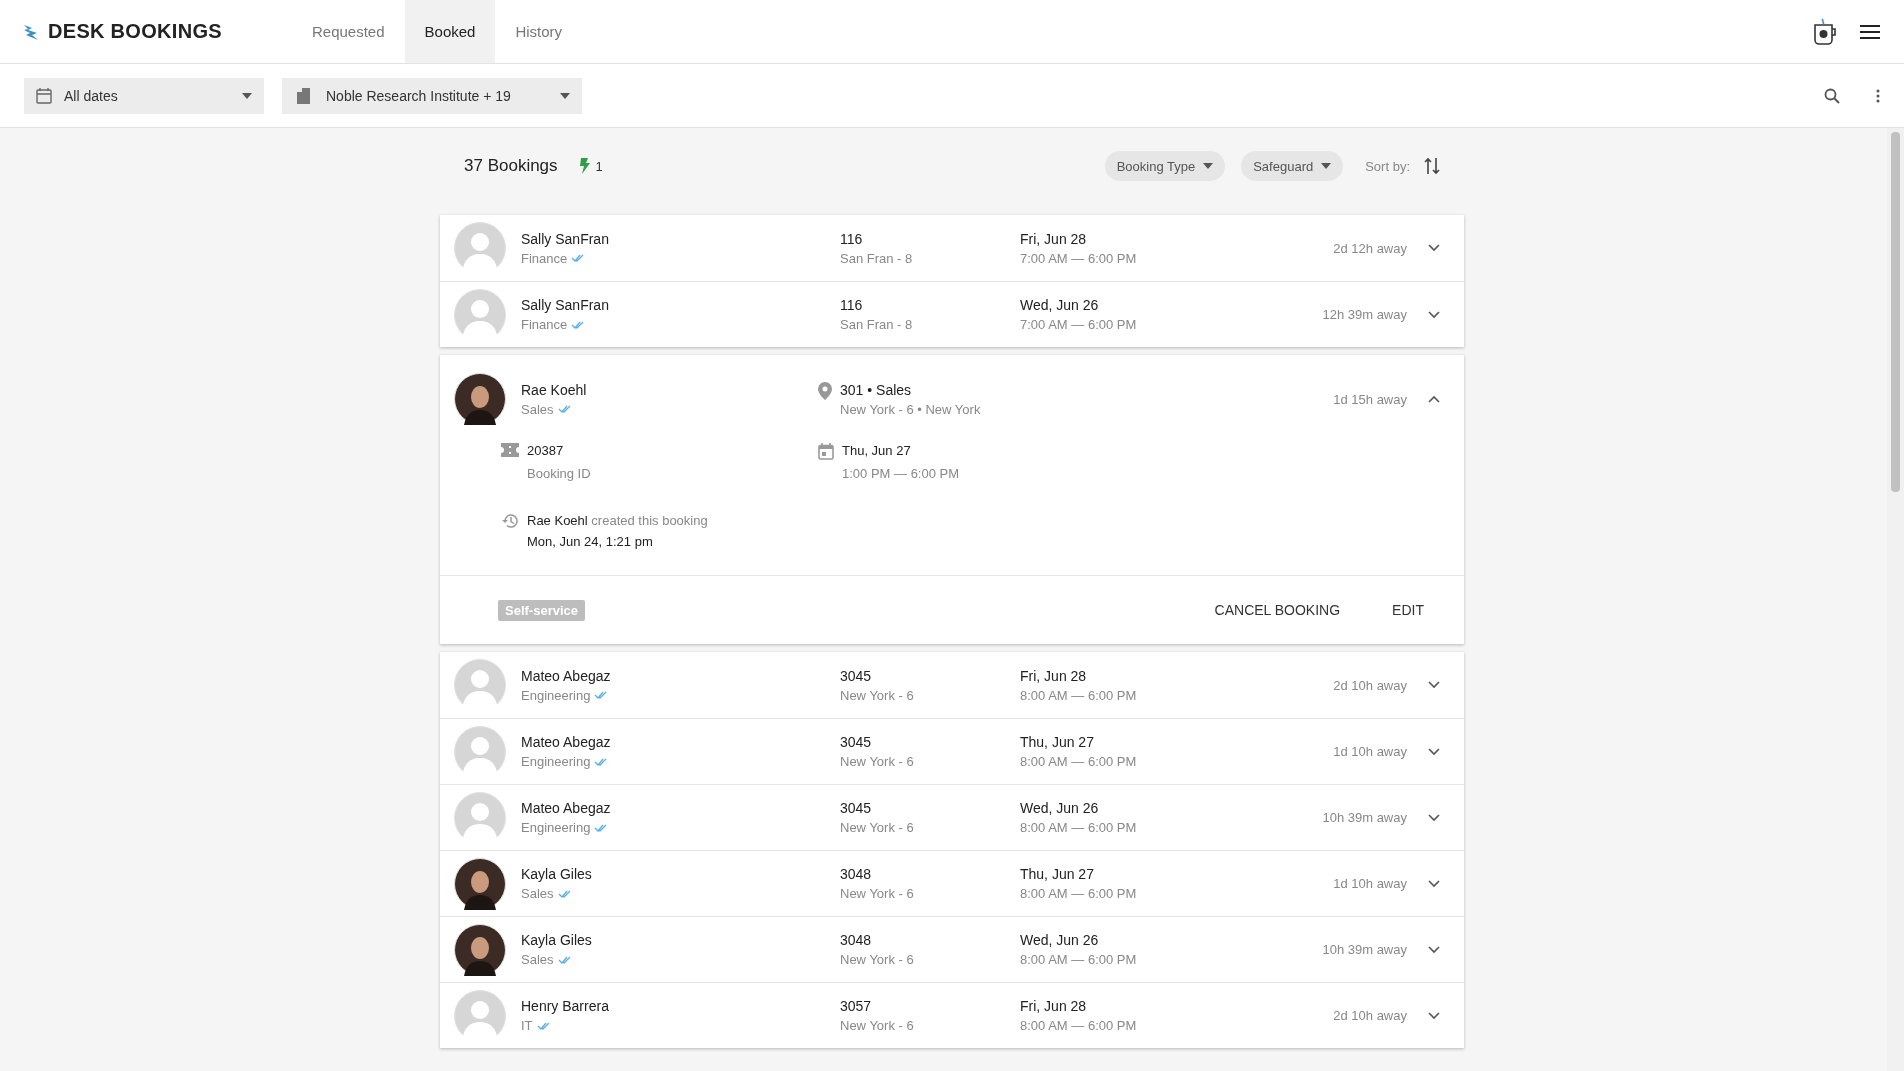 The height and width of the screenshot is (1071, 1904). Describe the element at coordinates (510, 521) in the screenshot. I see `history-icon` at that location.